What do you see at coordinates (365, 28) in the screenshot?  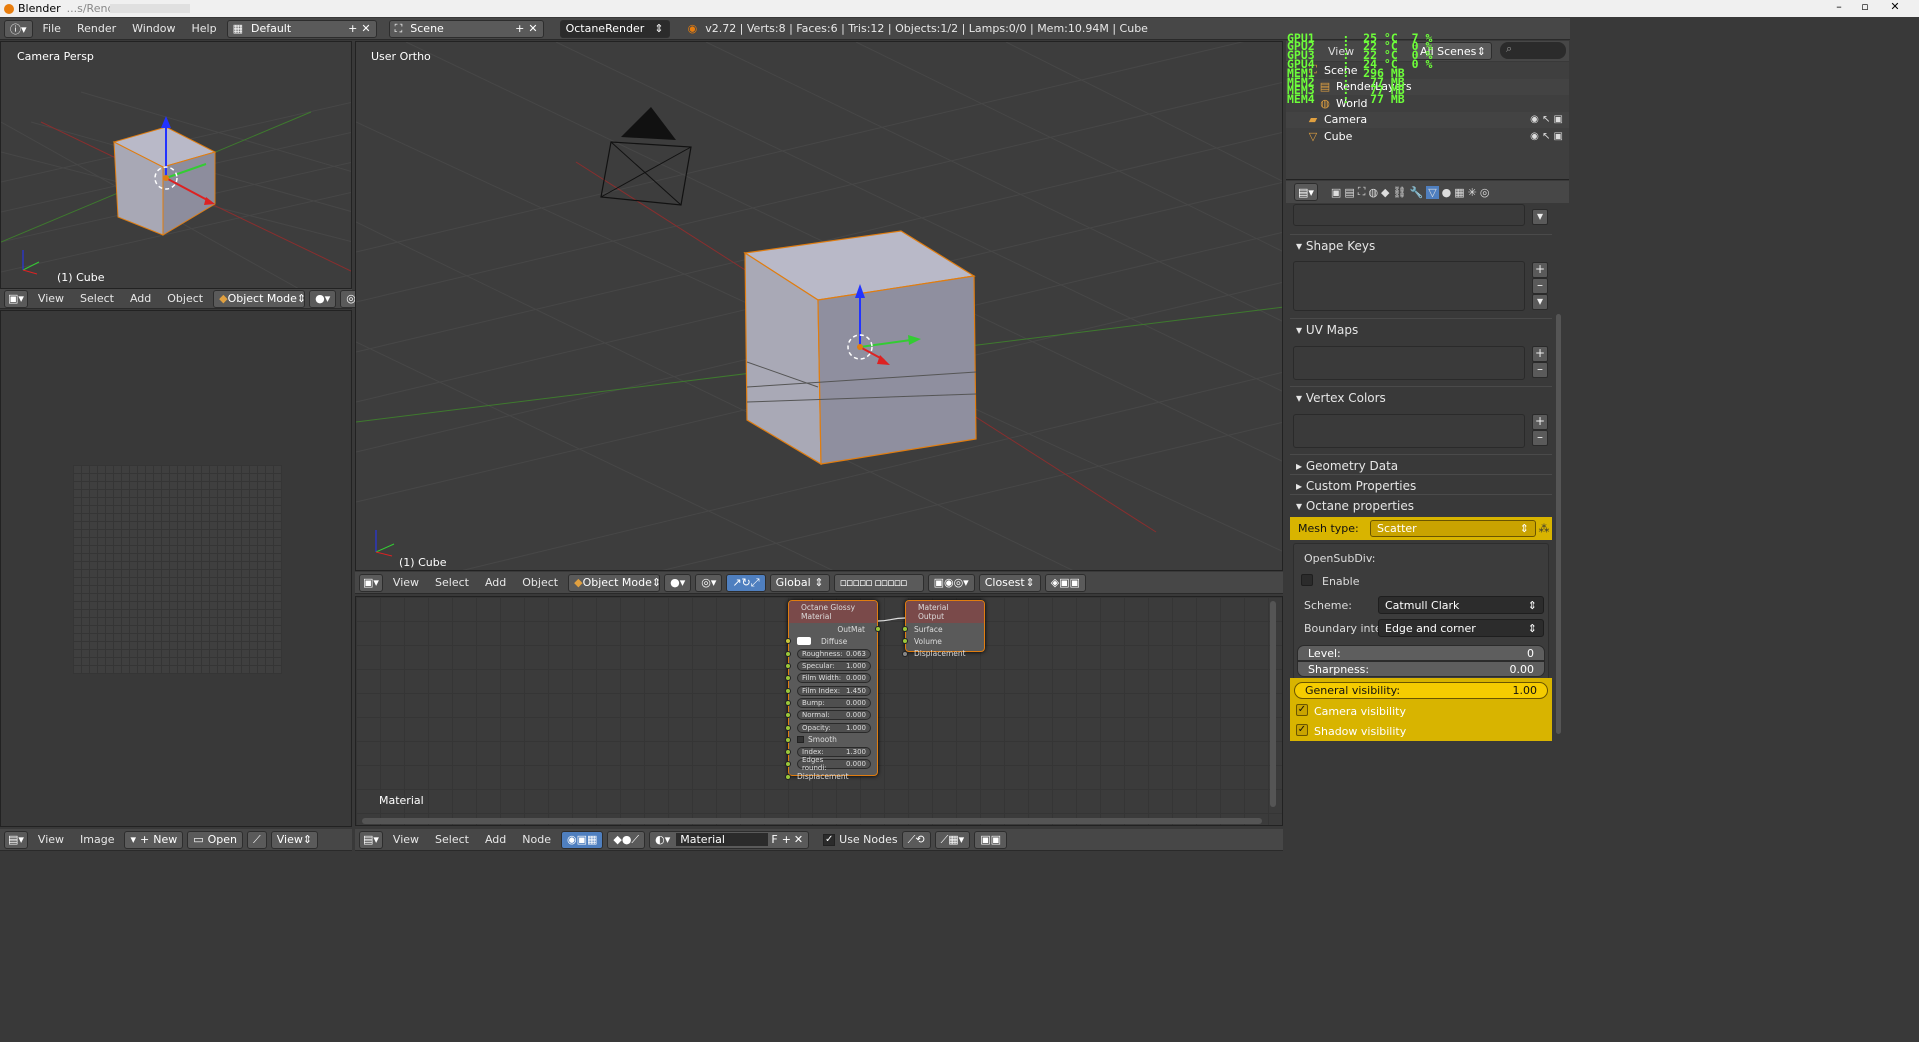 I see `remove-layout-icon: ✕` at bounding box center [365, 28].